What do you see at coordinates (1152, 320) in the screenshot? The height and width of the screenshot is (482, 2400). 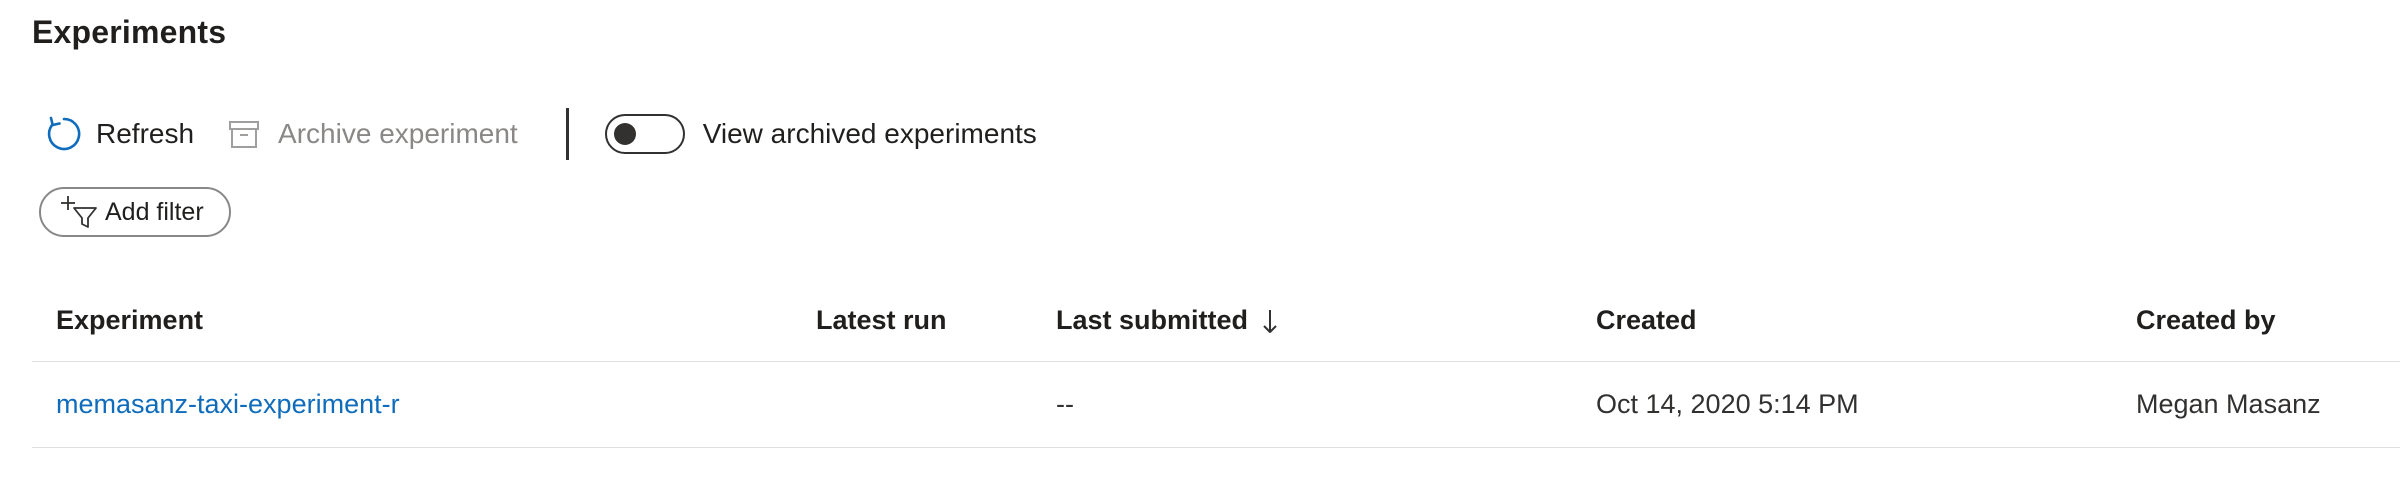 I see `column-header-last-submitted-label: Last submitted` at bounding box center [1152, 320].